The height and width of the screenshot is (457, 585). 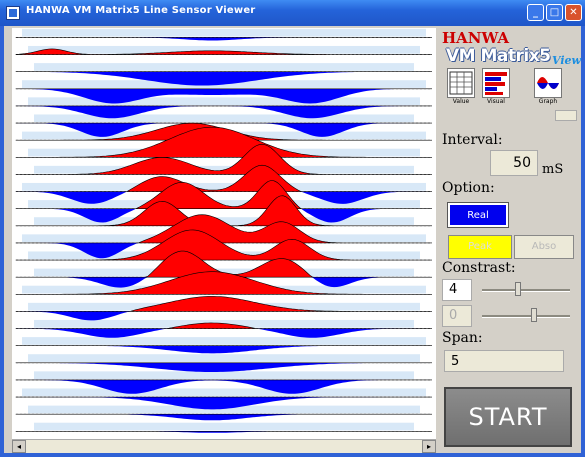 I want to click on visual-mode-button, so click(x=496, y=83).